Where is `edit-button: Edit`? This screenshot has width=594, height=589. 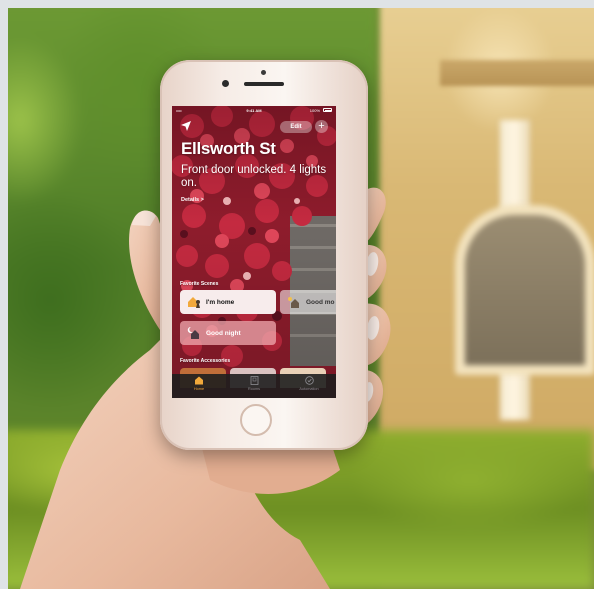 edit-button: Edit is located at coordinates (296, 127).